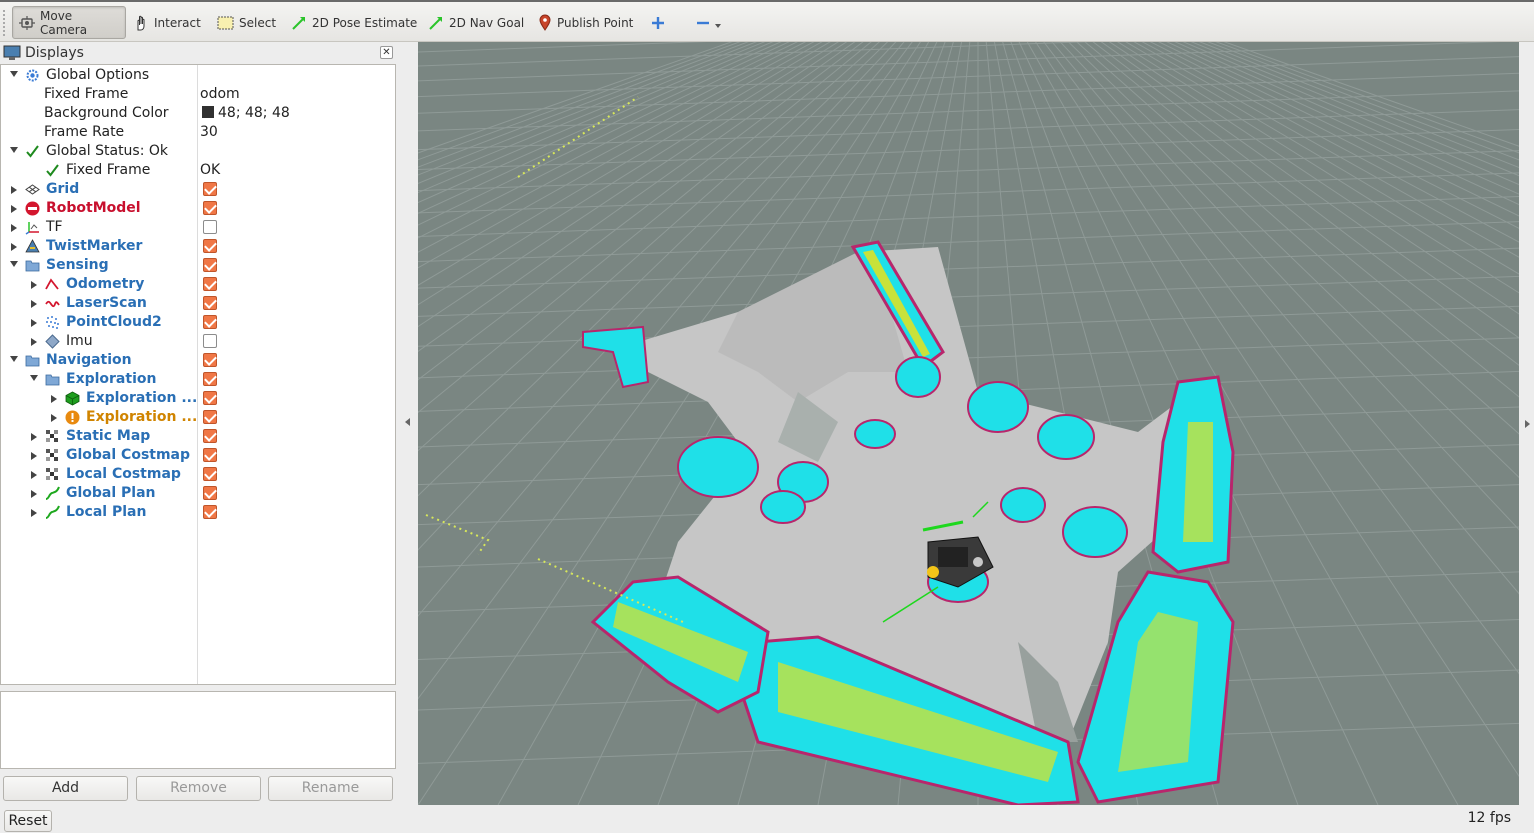  What do you see at coordinates (210, 303) in the screenshot?
I see `laserscan-checkbox` at bounding box center [210, 303].